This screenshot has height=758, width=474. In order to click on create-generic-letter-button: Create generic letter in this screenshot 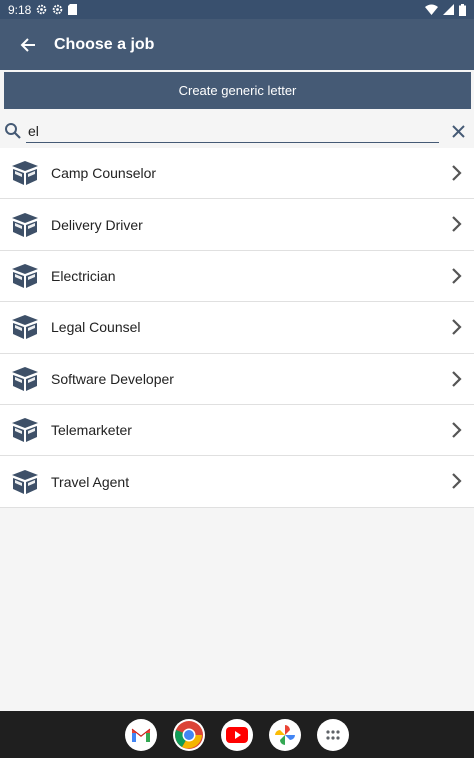, I will do `click(237, 90)`.